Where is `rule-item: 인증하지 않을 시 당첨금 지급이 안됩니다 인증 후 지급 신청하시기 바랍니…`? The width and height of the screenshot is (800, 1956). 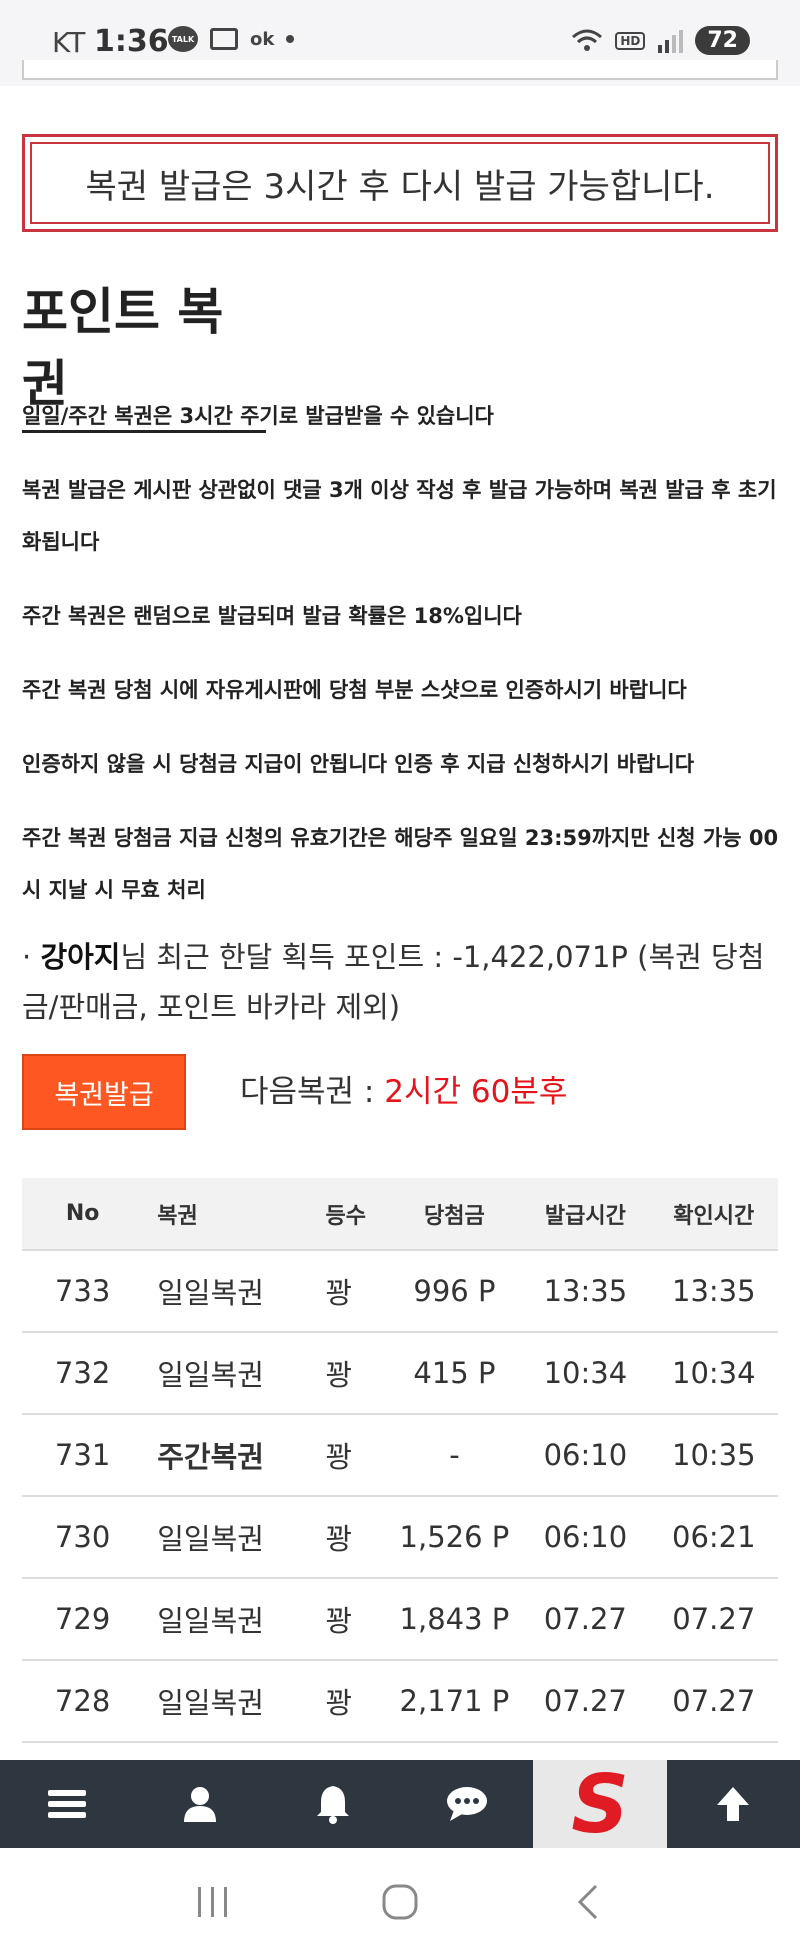
rule-item: 인증하지 않을 시 당첨금 지급이 안됩니다 인증 후 지급 신청하시기 바랍니… is located at coordinates (358, 764).